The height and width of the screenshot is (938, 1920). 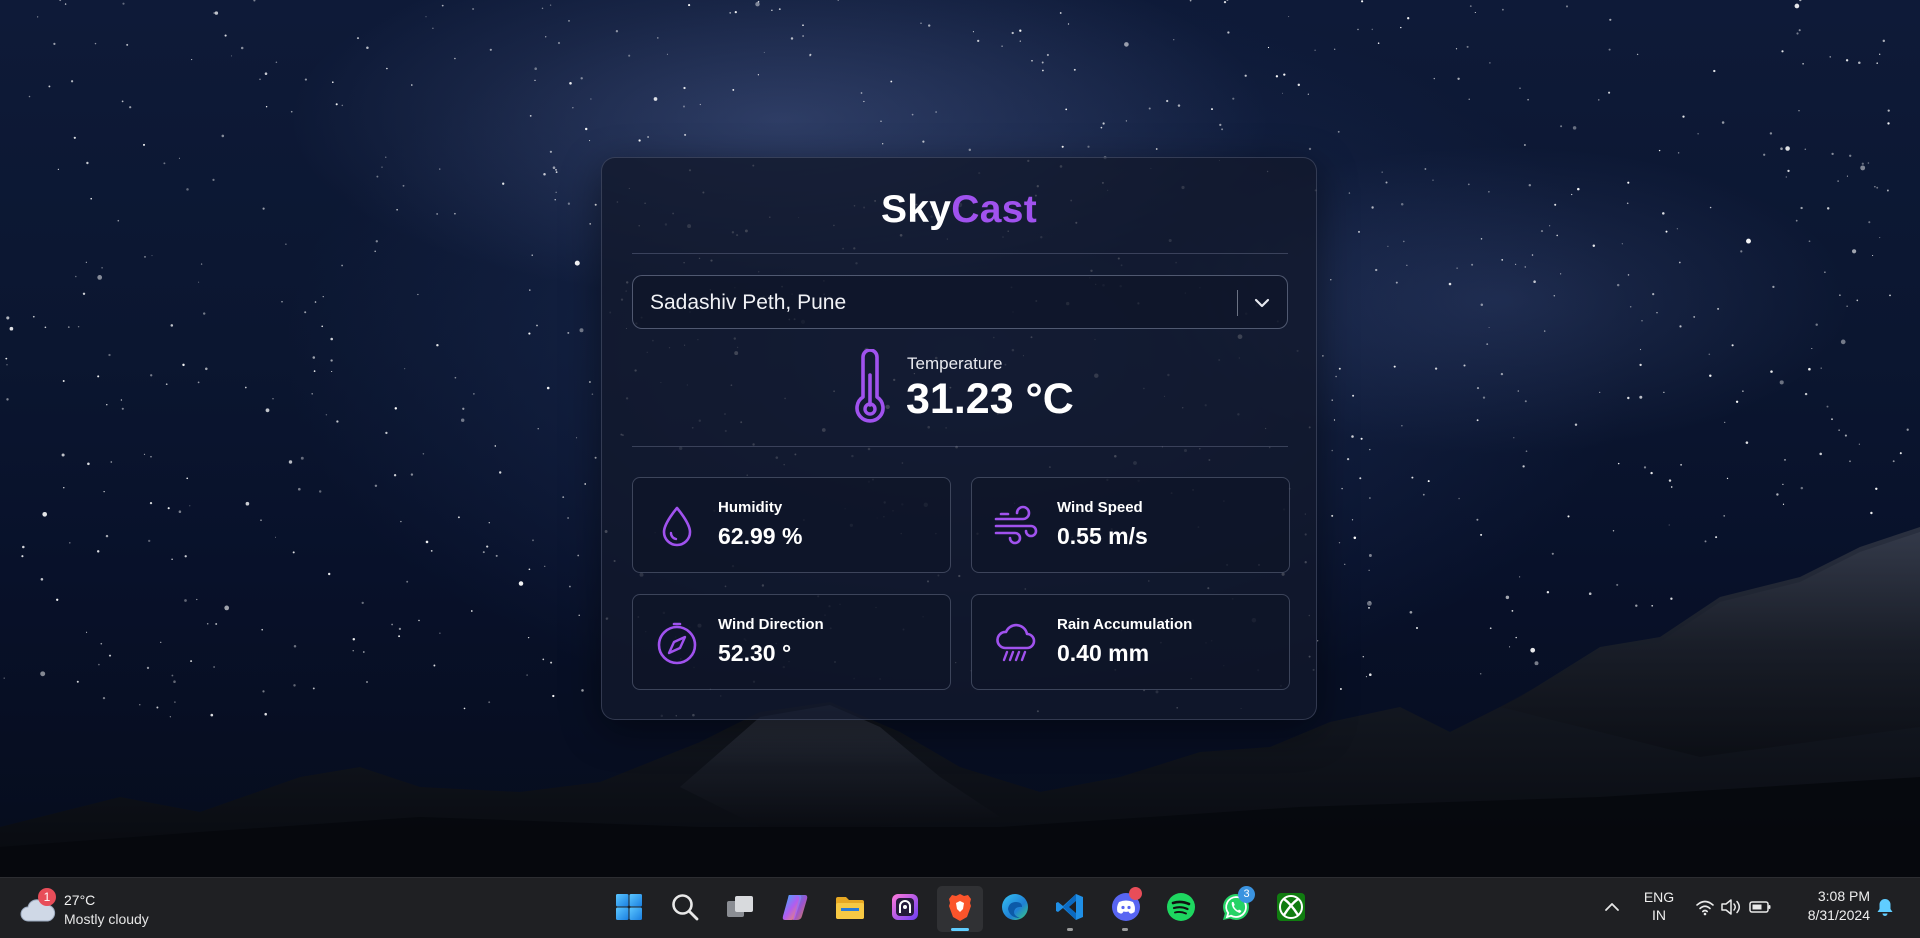 I want to click on brand-sky: Sky, so click(x=916, y=209).